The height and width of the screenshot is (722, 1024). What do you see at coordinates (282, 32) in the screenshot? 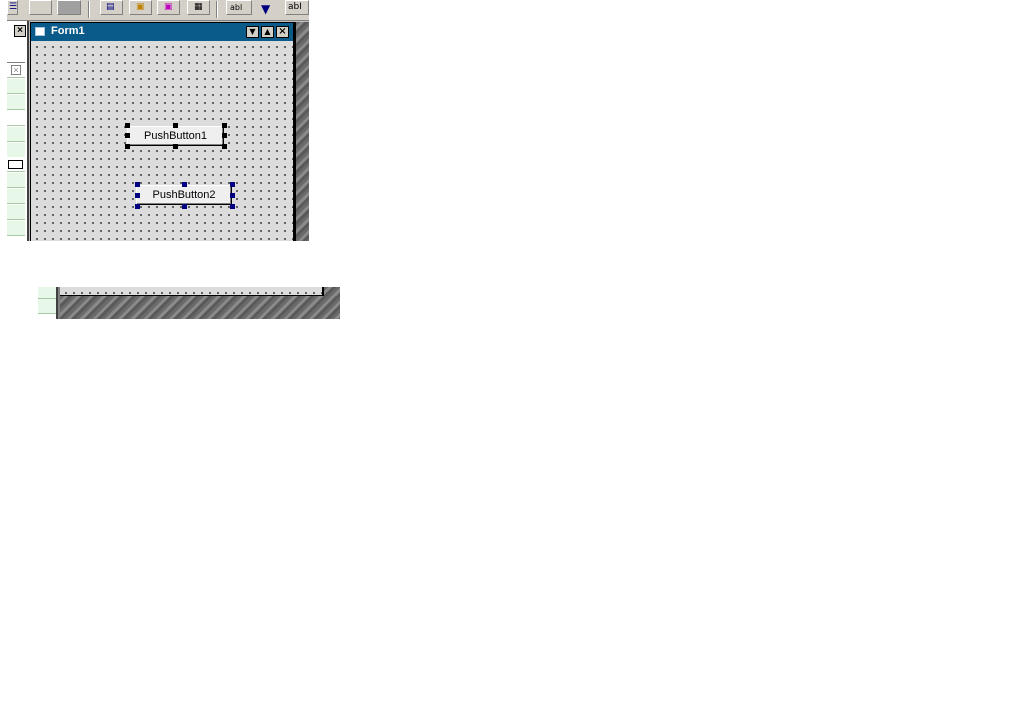
I see `close-button: ×` at bounding box center [282, 32].